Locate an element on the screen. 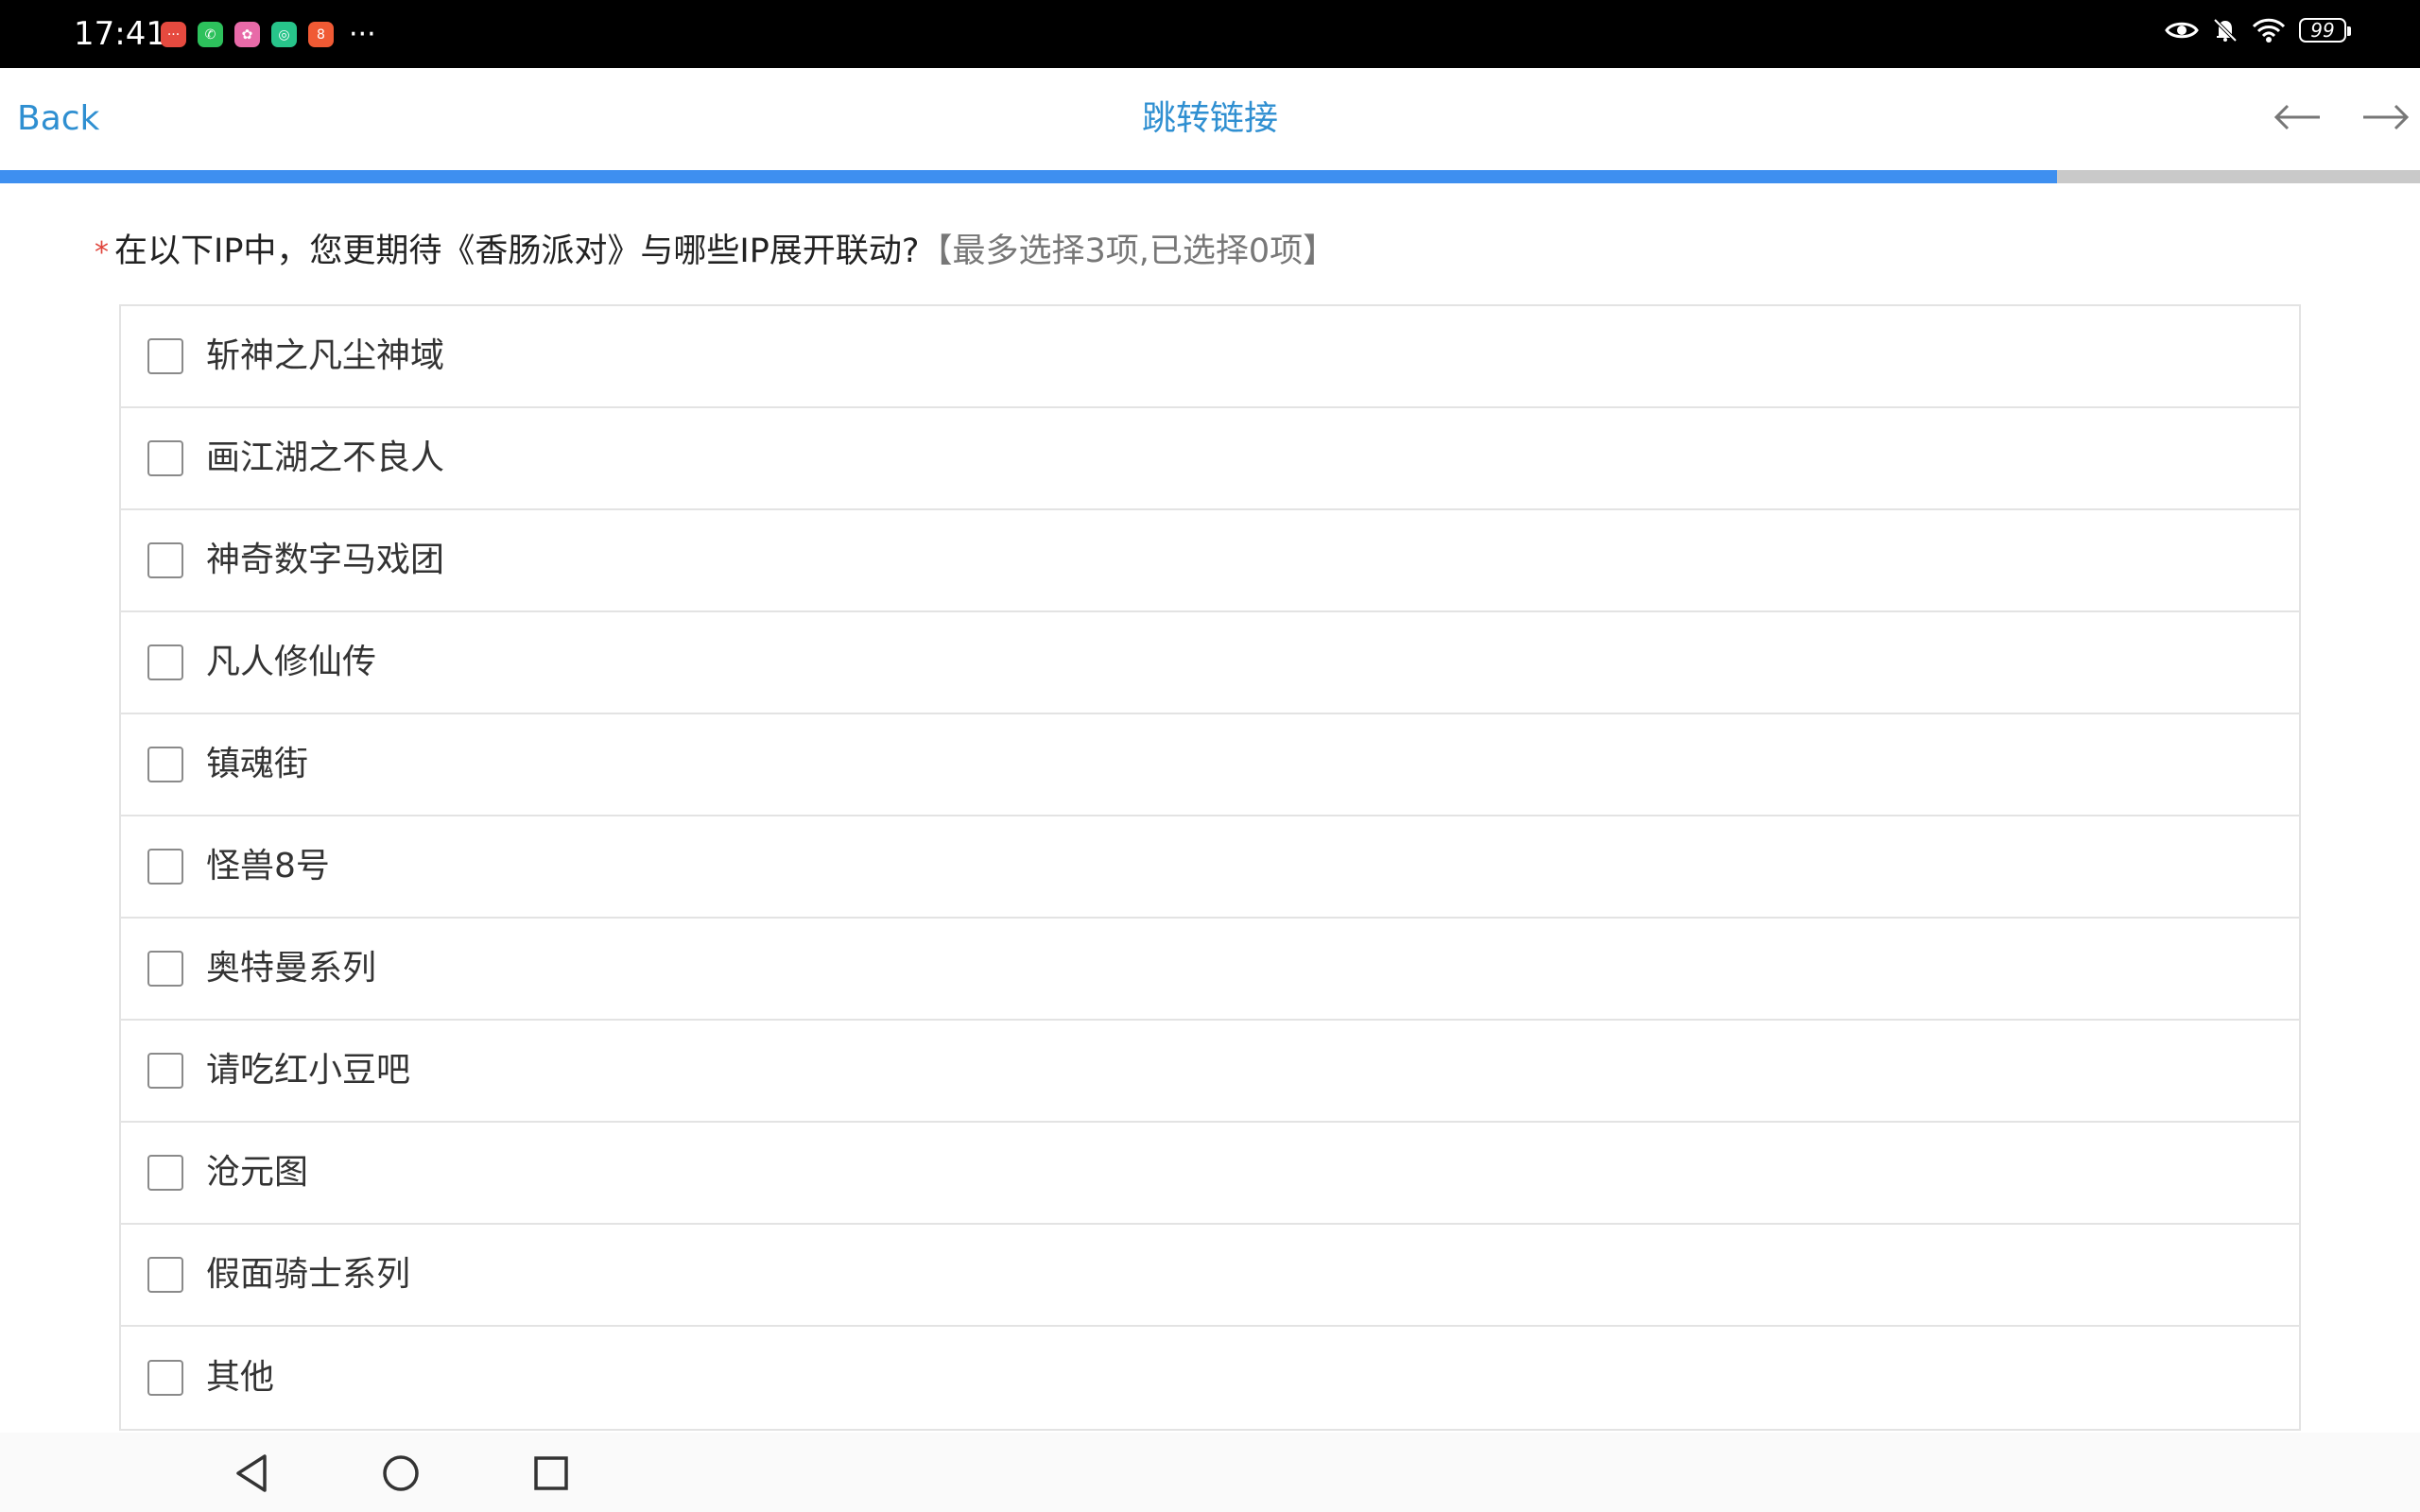  option-row: 斩神之凡尘神域 is located at coordinates (1210, 357).